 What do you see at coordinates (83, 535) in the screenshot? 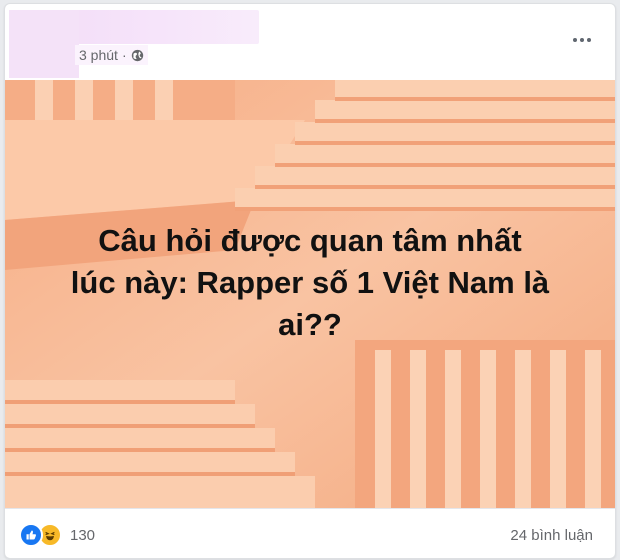
I see `reaction-count: 130` at bounding box center [83, 535].